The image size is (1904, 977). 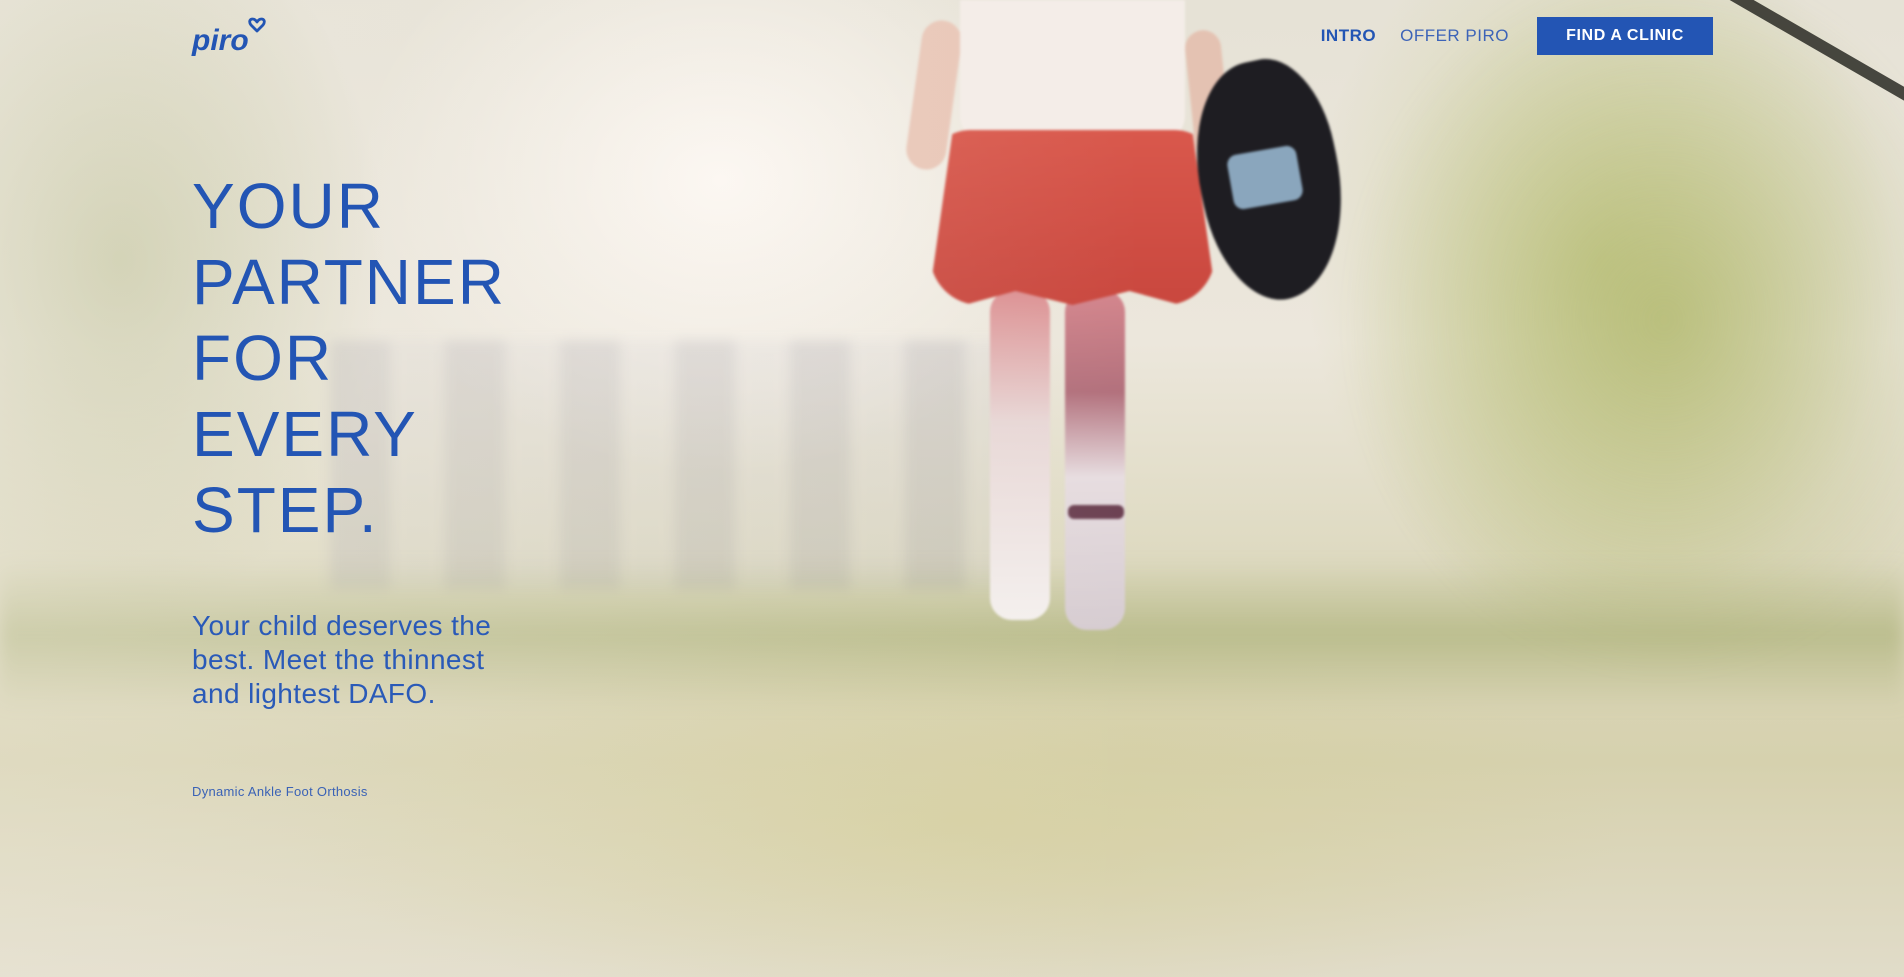 What do you see at coordinates (257, 25) in the screenshot?
I see `heart-icon` at bounding box center [257, 25].